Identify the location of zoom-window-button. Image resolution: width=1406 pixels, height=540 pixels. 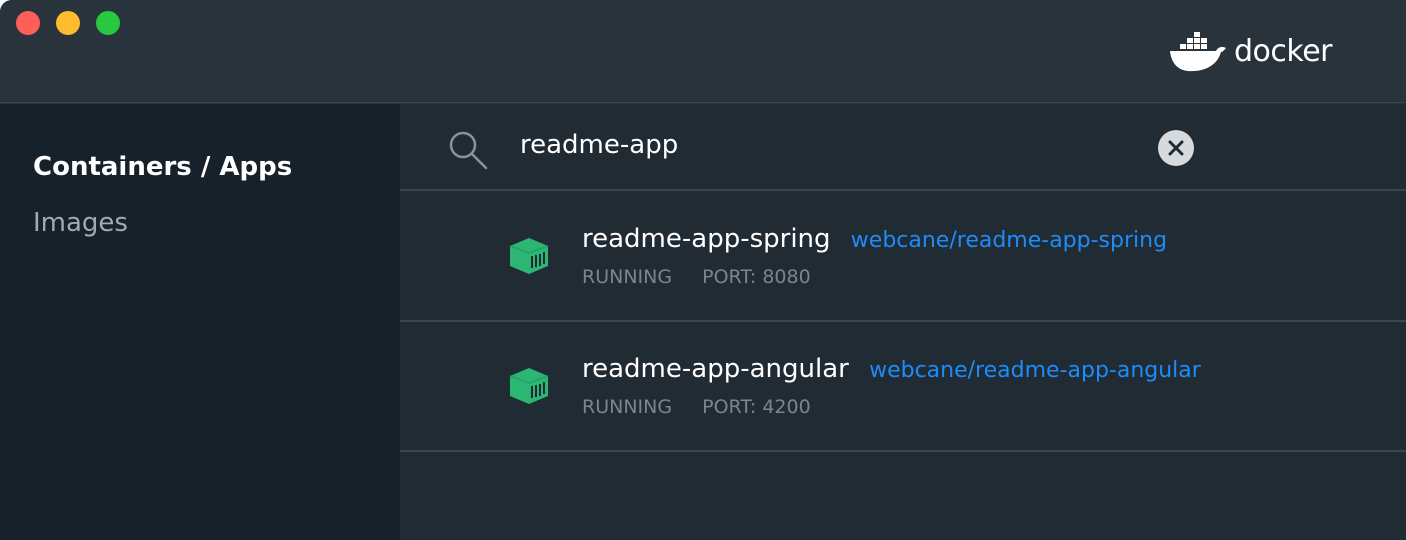
(108, 23).